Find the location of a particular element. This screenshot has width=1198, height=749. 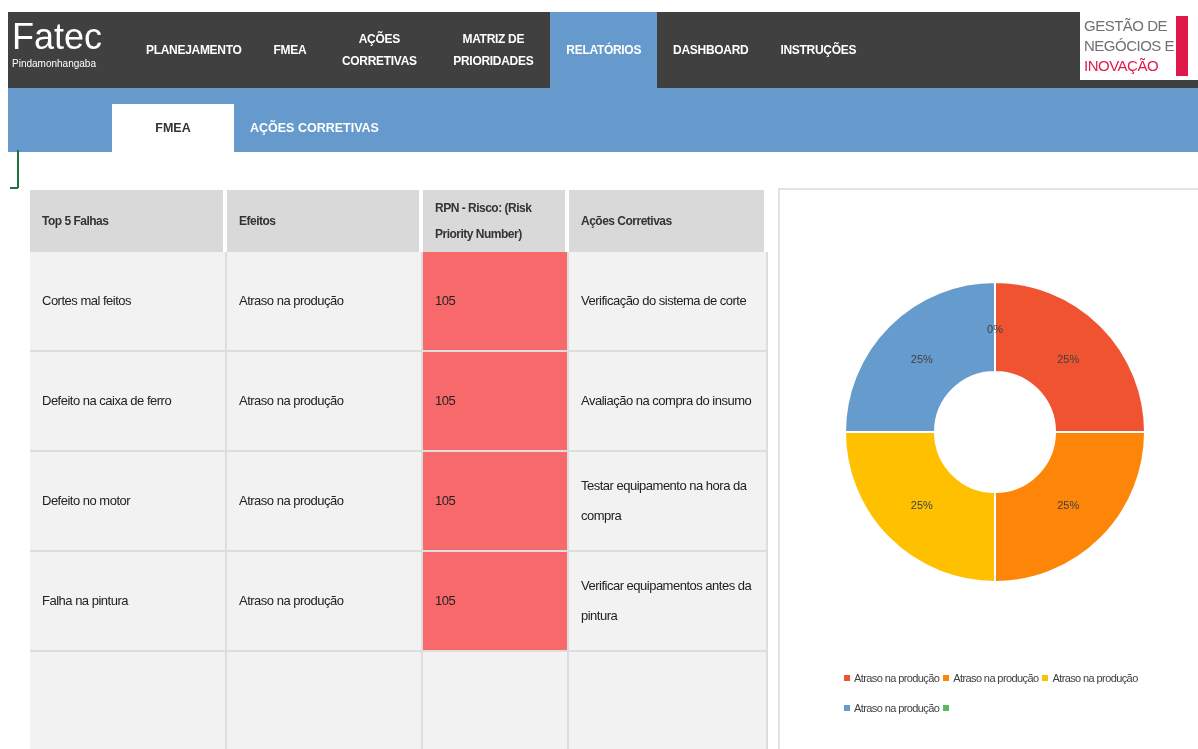

nav-tab: INSTRUÇÕES is located at coordinates (818, 50).